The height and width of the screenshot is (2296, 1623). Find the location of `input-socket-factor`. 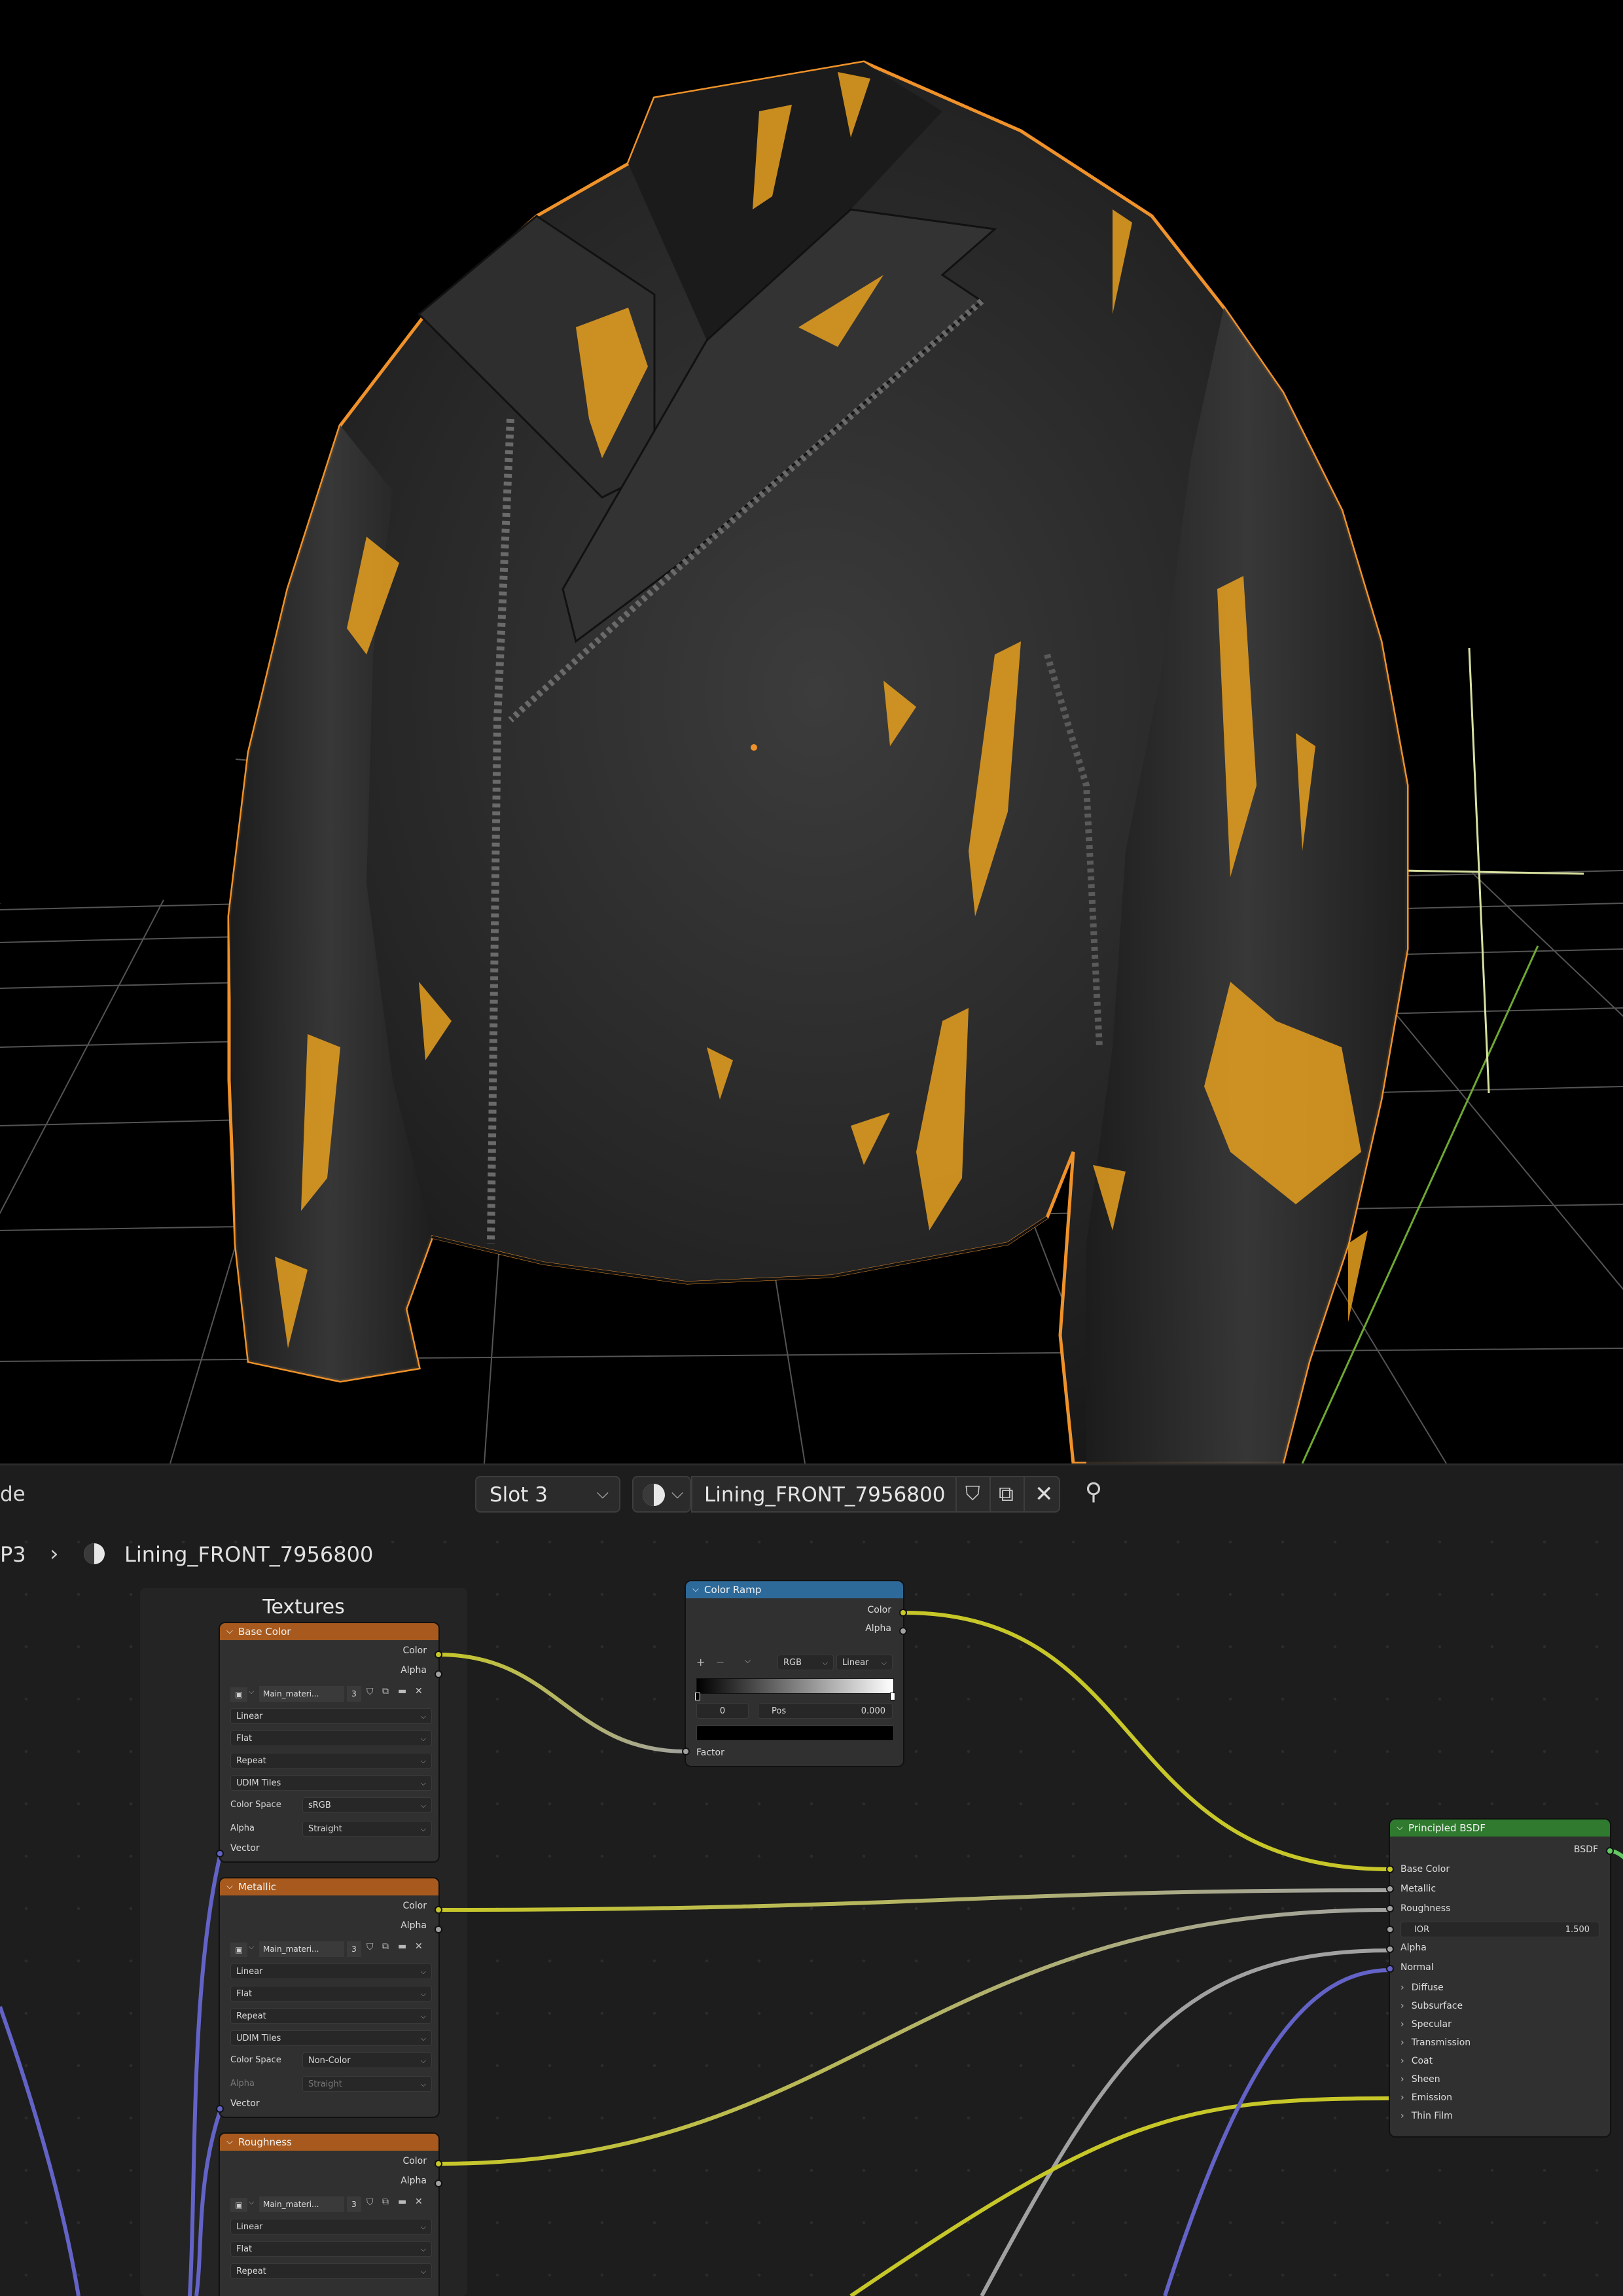

input-socket-factor is located at coordinates (686, 1751).